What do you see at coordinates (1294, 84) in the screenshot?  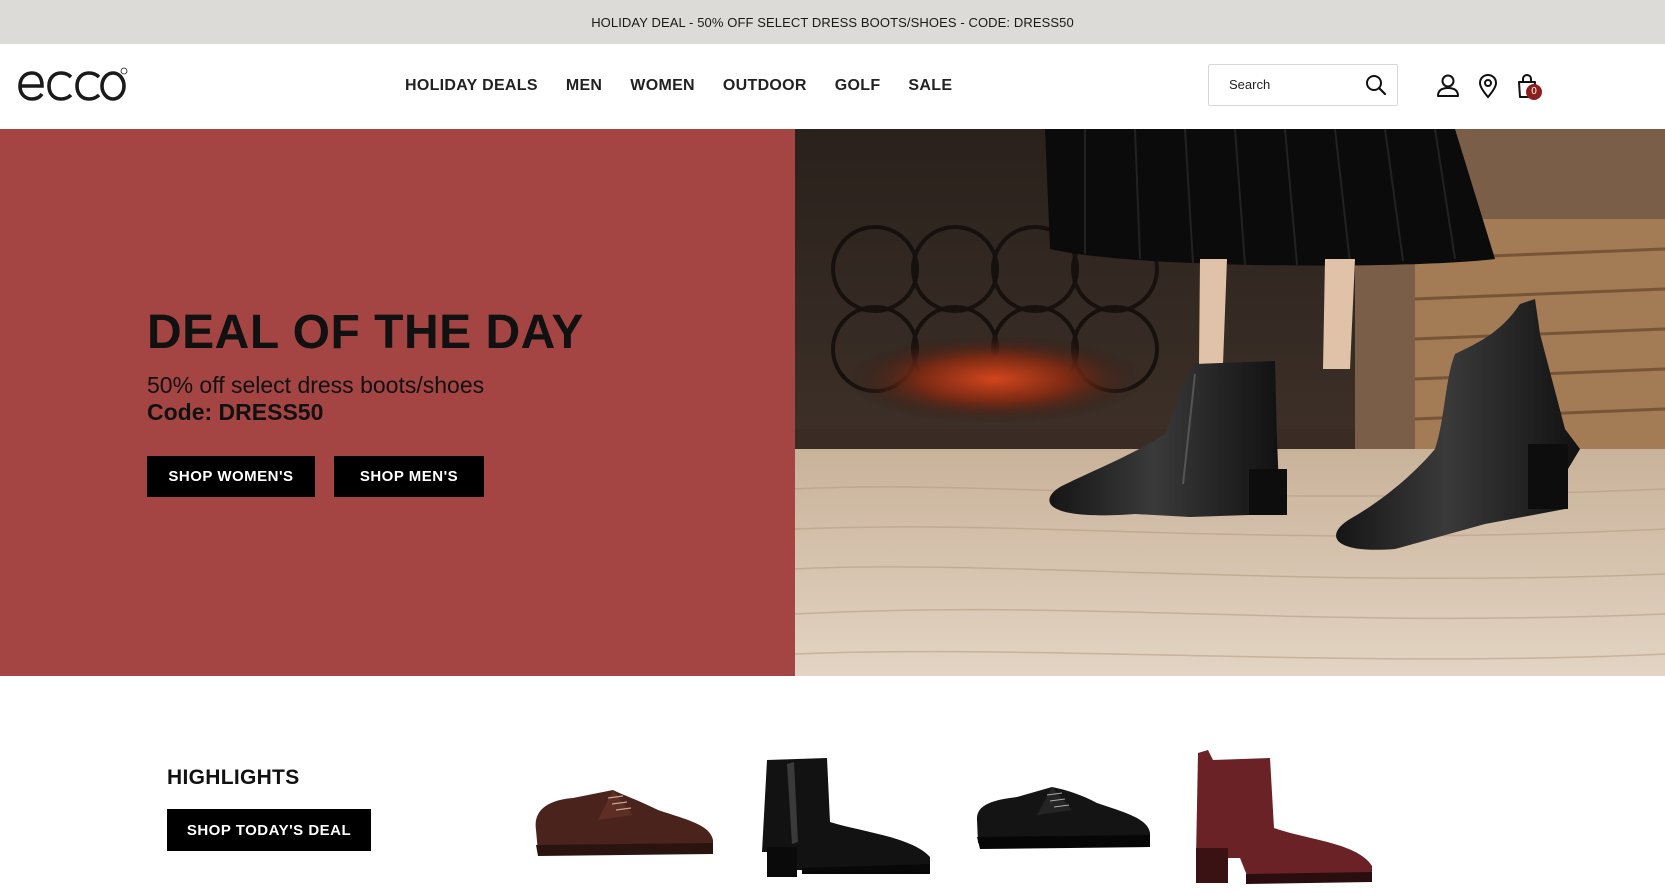 I see `search-input` at bounding box center [1294, 84].